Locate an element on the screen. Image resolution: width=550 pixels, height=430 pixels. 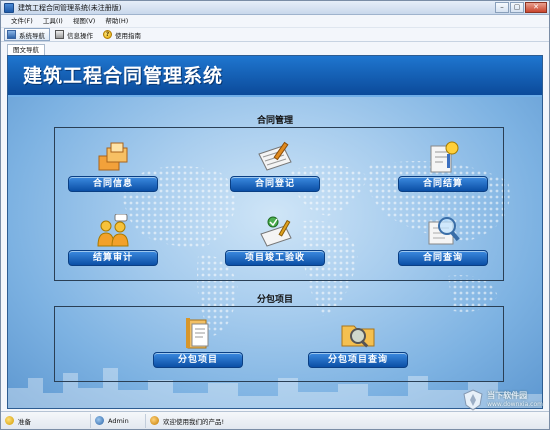
user-icon is located at coordinates (99, 420).